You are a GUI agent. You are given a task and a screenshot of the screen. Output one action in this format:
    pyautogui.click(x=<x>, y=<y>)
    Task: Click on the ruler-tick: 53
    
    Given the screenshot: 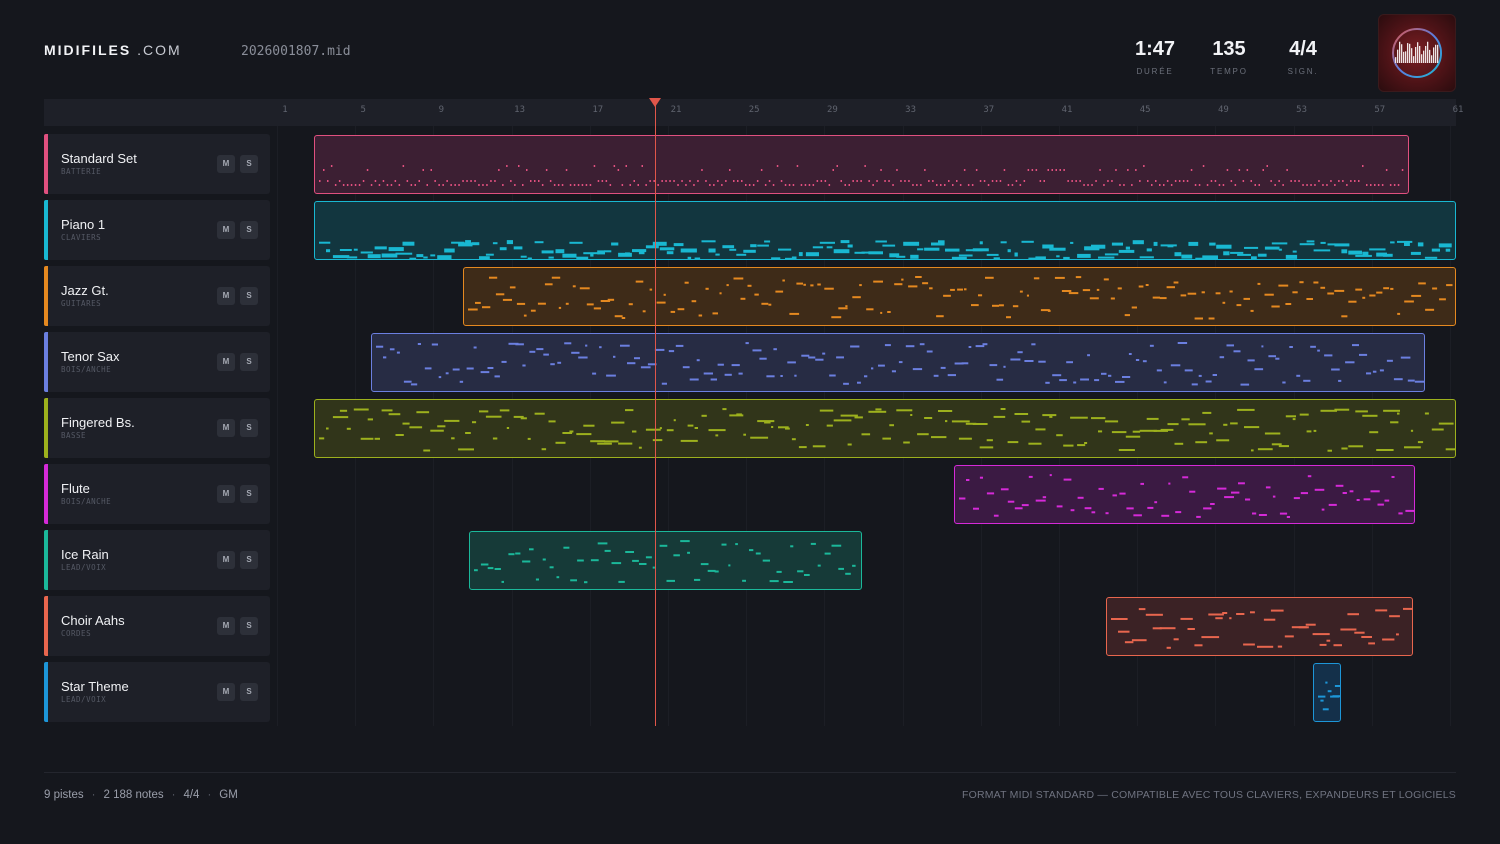 What is the action you would take?
    pyautogui.click(x=1302, y=110)
    